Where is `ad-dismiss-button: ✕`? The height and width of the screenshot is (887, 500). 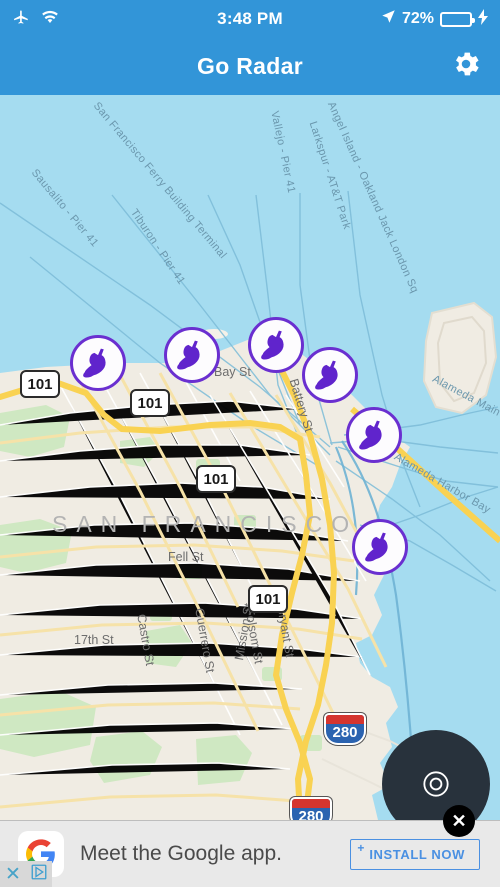 ad-dismiss-button: ✕ is located at coordinates (13, 874).